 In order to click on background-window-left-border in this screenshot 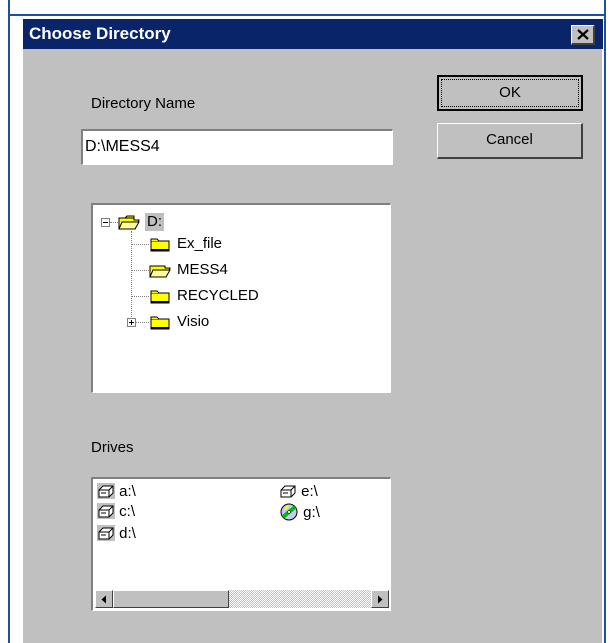, I will do `click(9, 321)`.